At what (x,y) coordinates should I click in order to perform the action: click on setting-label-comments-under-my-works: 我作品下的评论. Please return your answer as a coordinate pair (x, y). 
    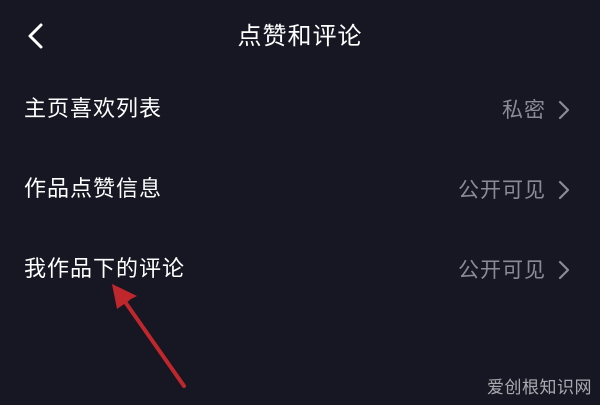
    Looking at the image, I should click on (105, 269).